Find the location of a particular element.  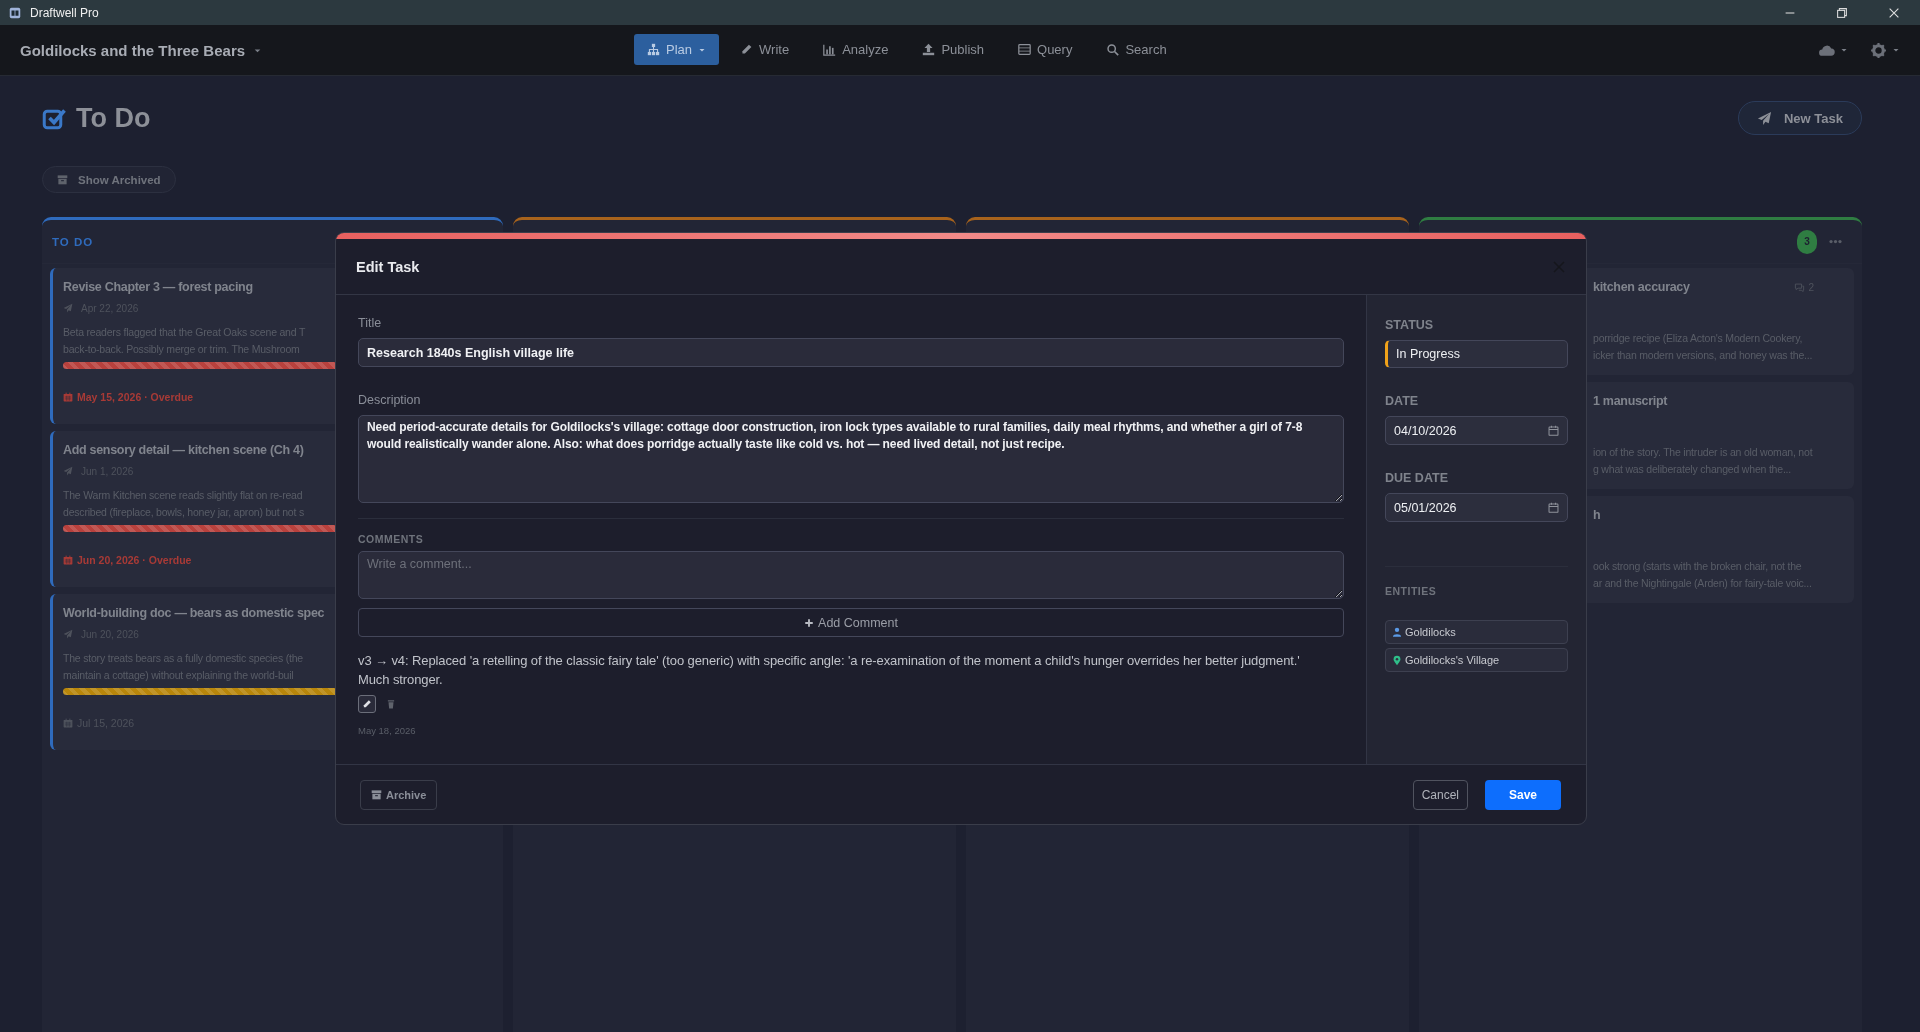

card-title: kitchen accuracy is located at coordinates (1641, 287).